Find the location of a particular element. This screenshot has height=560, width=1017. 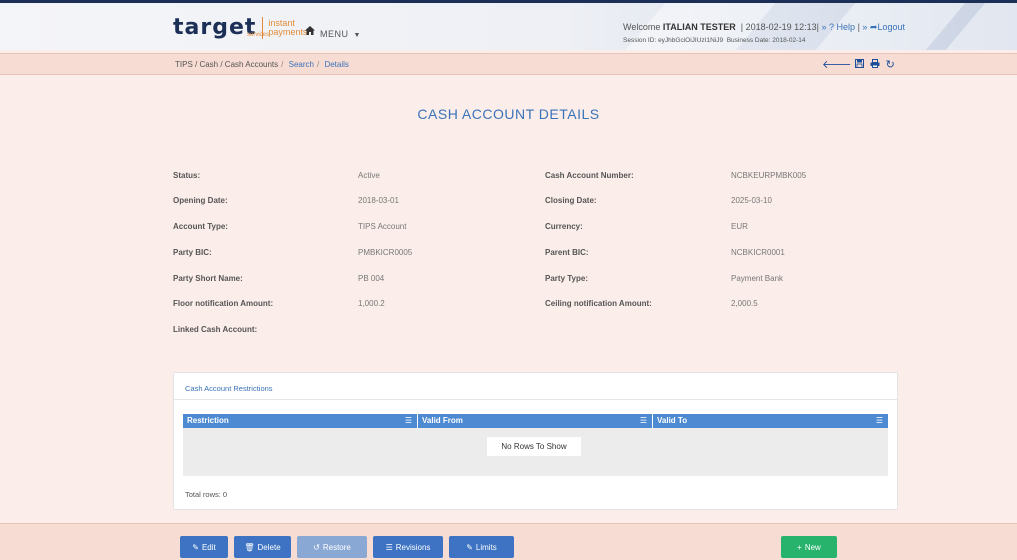

closing-date-label: Closing Date: is located at coordinates (571, 200).